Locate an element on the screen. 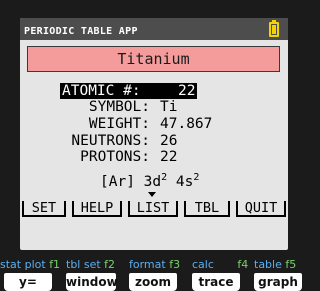  atomic-number-row: ATOMIC #: 22 is located at coordinates (131, 91).